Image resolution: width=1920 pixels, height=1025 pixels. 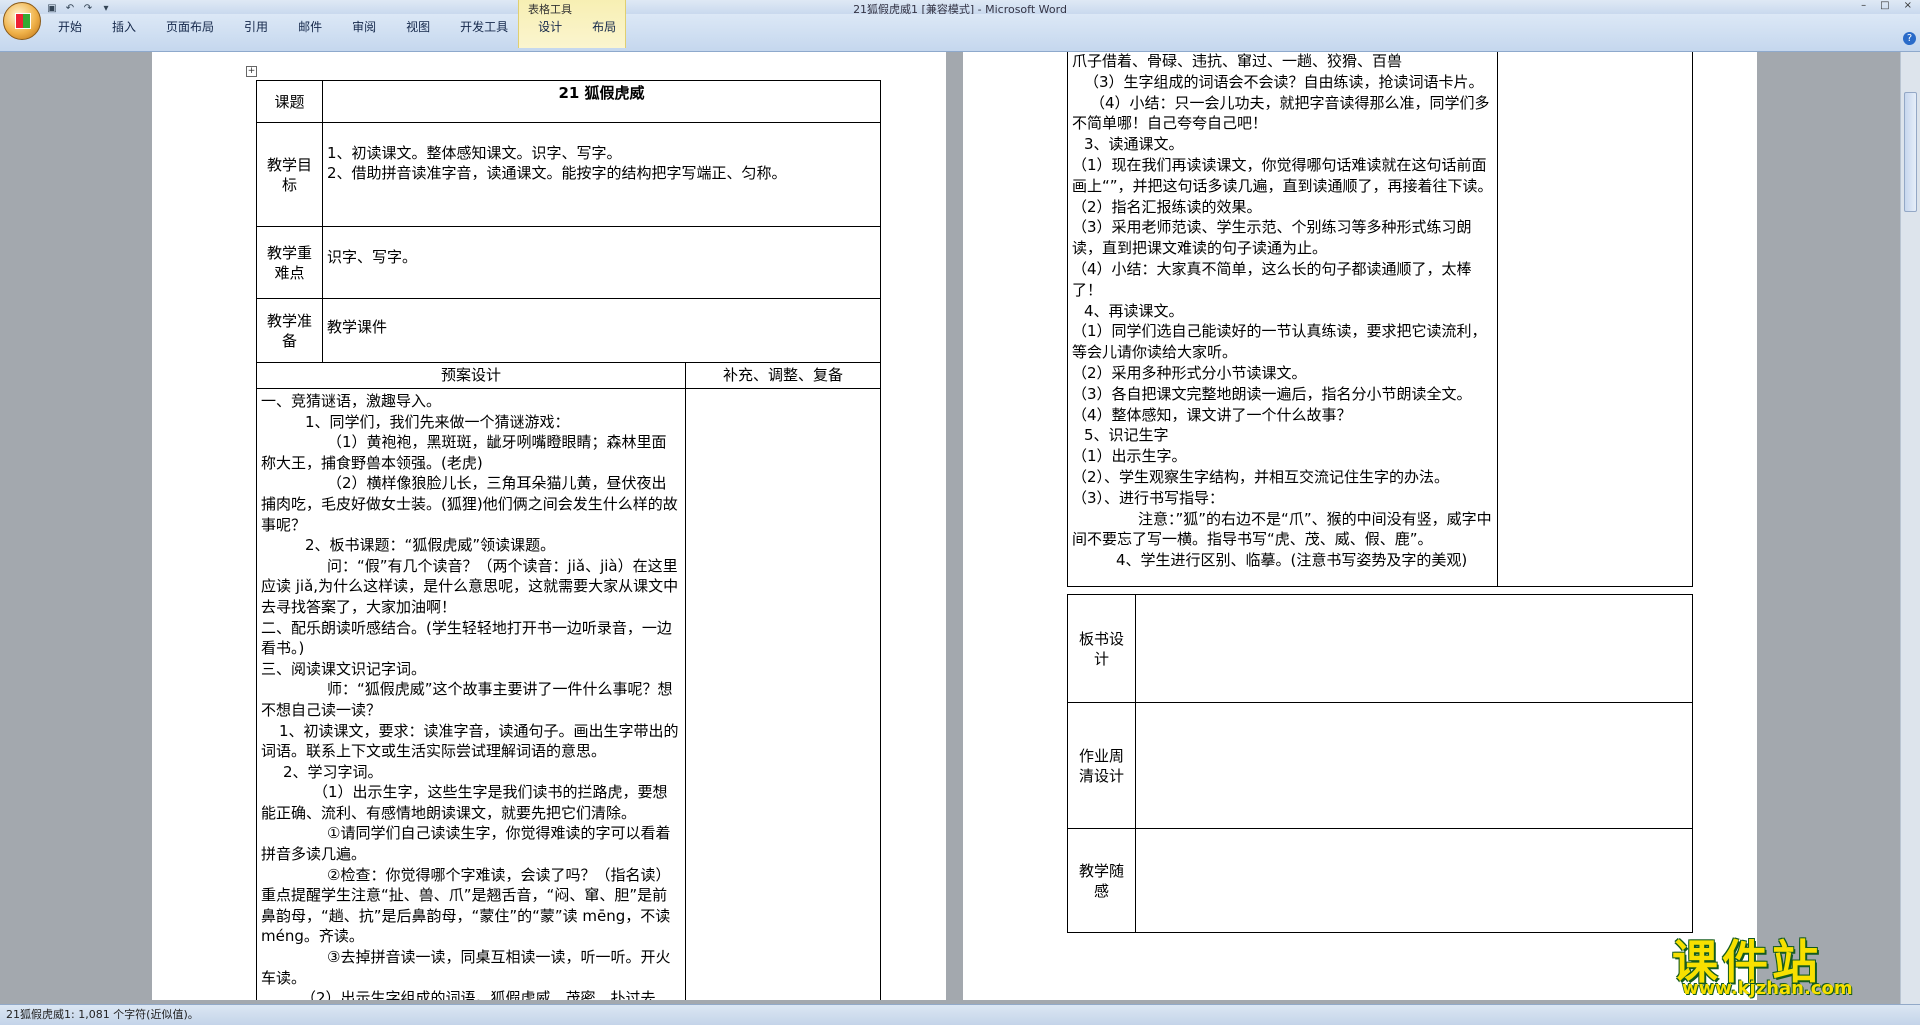 I want to click on body-paragraph: 3、读通课文。, so click(x=1134, y=144).